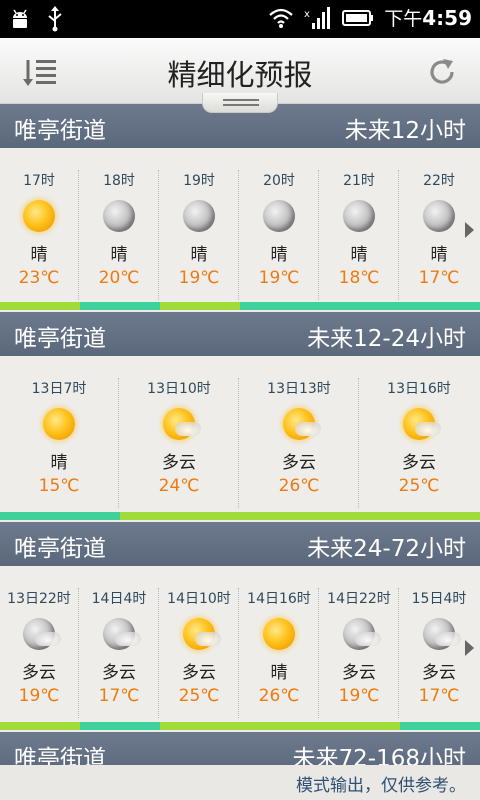  I want to click on forecast-item: 13日13时 多云 26℃, so click(299, 426).